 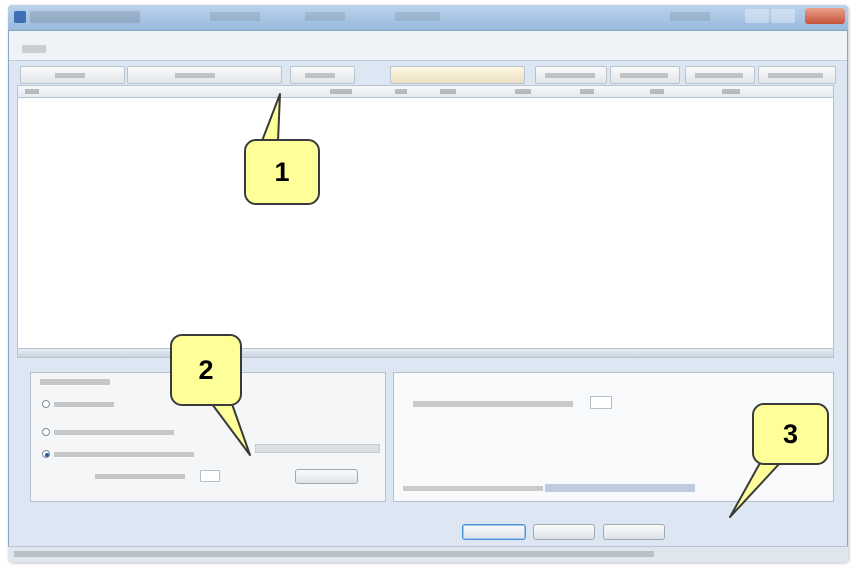 I want to click on callout-2-pointer, so click(x=231, y=429).